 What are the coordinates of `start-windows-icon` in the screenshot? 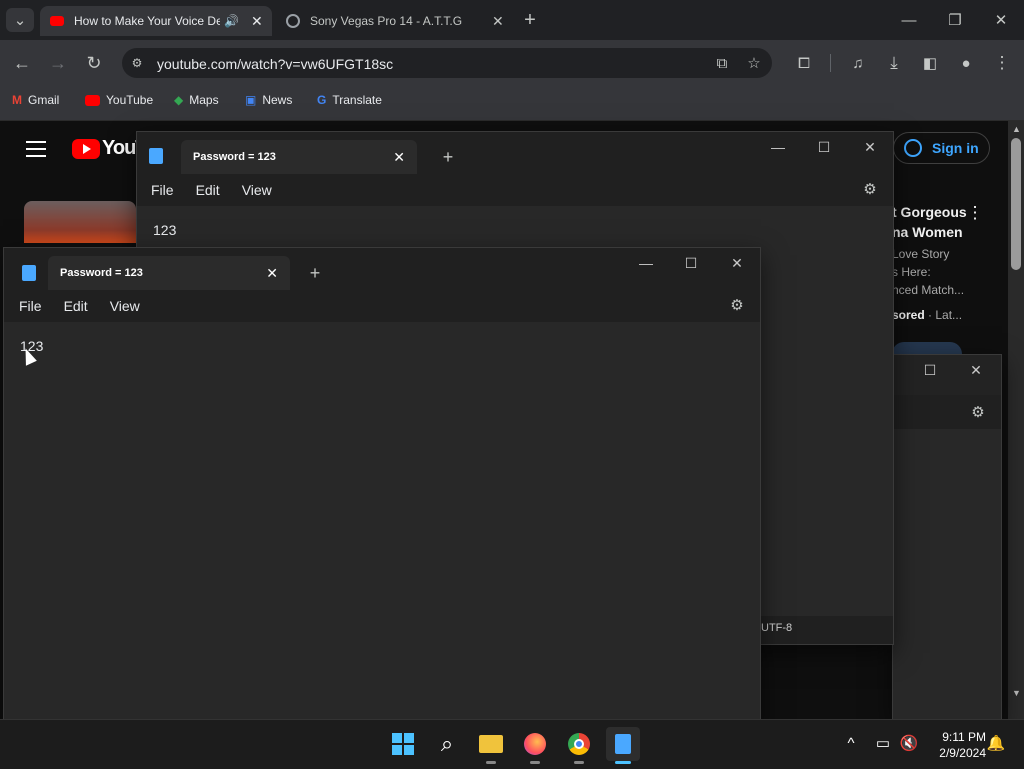 It's located at (403, 744).